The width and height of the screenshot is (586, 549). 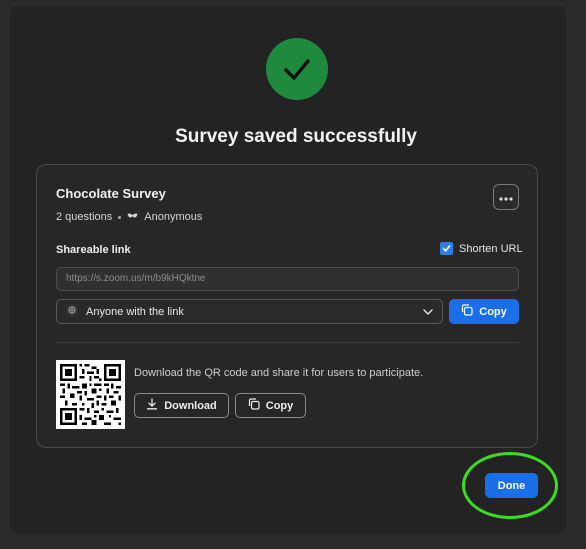 I want to click on download-qr-button: Download, so click(x=181, y=405).